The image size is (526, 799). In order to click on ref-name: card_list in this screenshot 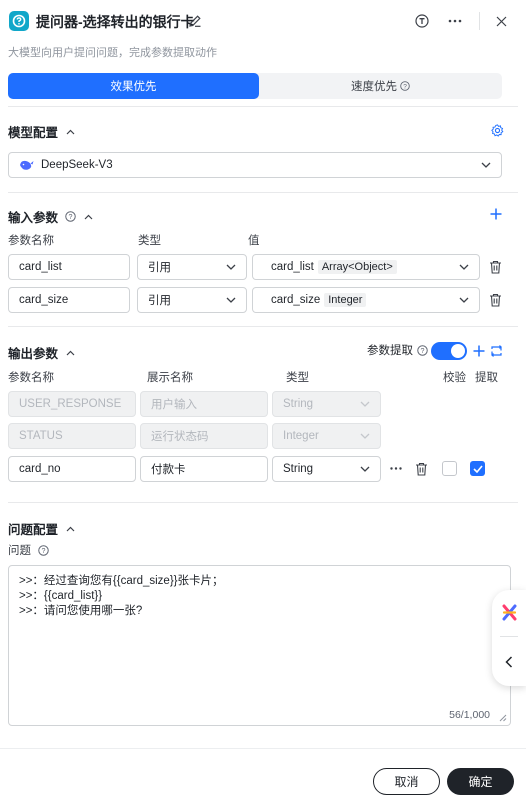, I will do `click(292, 267)`.